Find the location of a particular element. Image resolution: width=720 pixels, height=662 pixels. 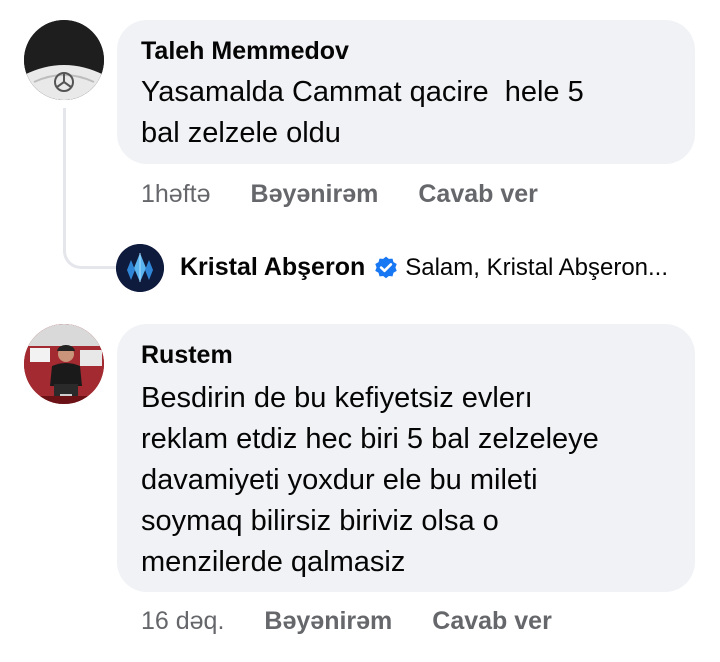

dark-car-logo-avatar-icon is located at coordinates (64, 60).